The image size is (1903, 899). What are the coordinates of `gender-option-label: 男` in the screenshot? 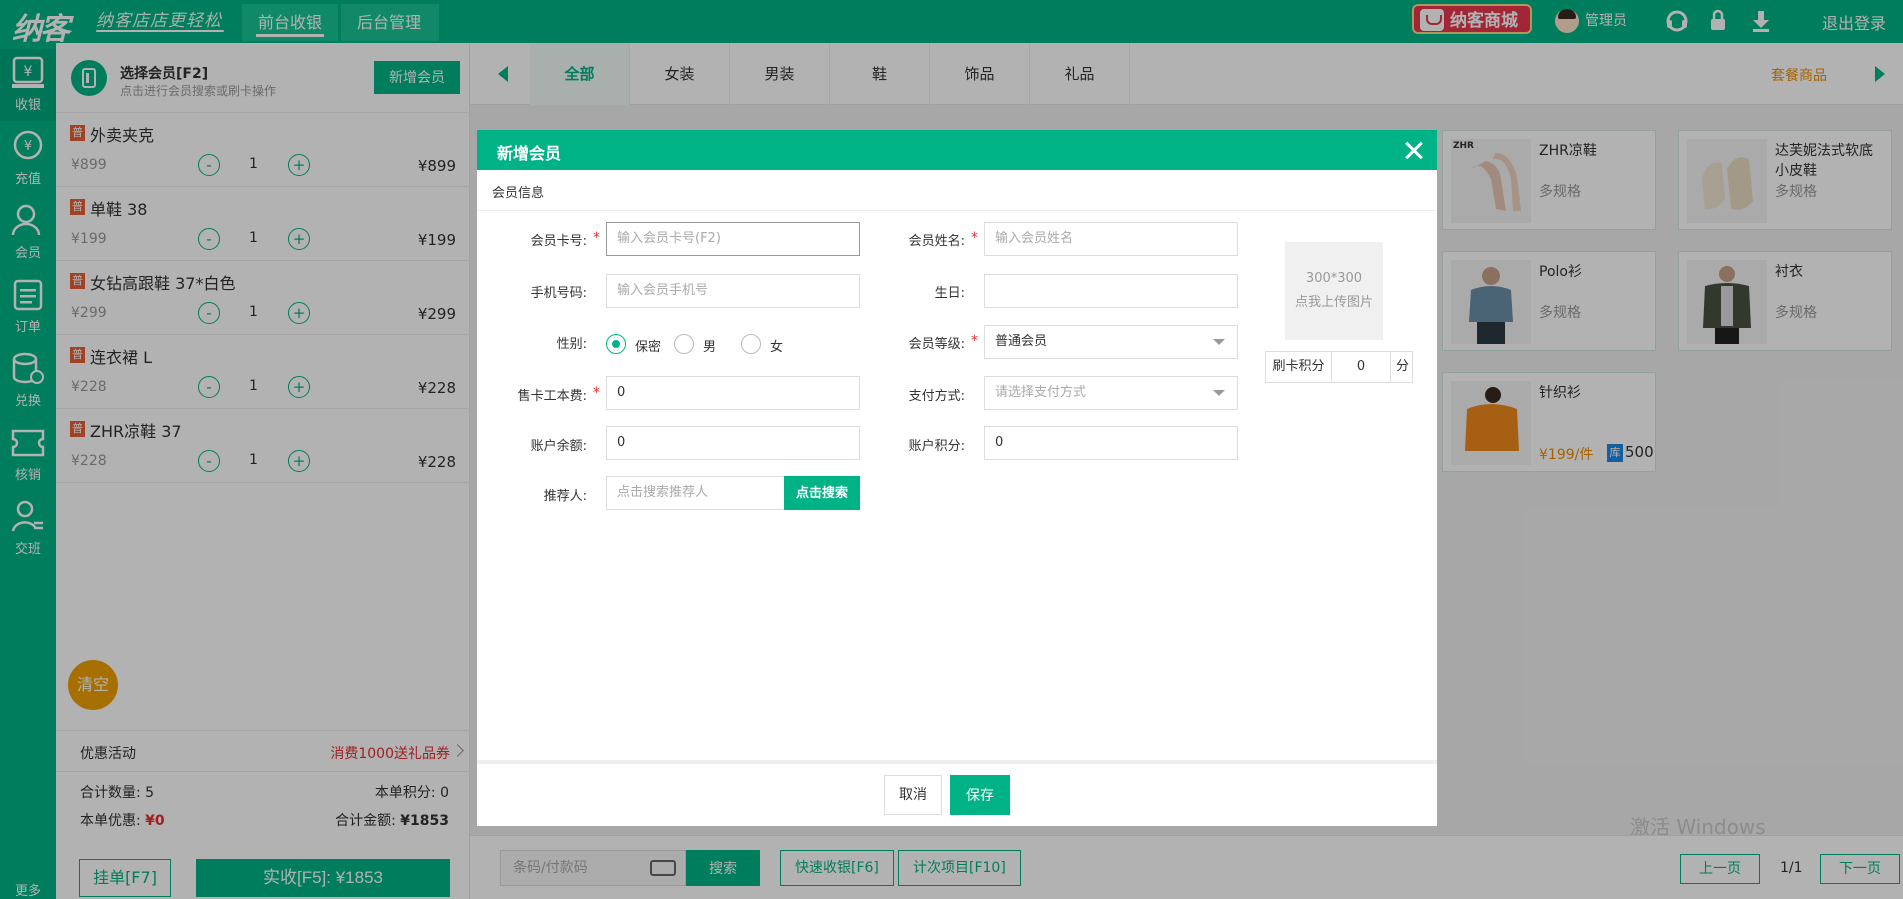 It's located at (710, 347).